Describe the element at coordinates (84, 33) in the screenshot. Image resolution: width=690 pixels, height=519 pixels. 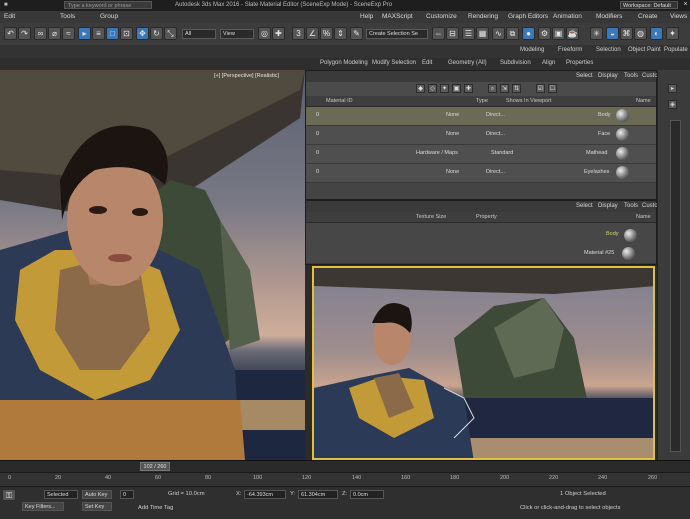
I see `select-object-icon: ▸` at that location.